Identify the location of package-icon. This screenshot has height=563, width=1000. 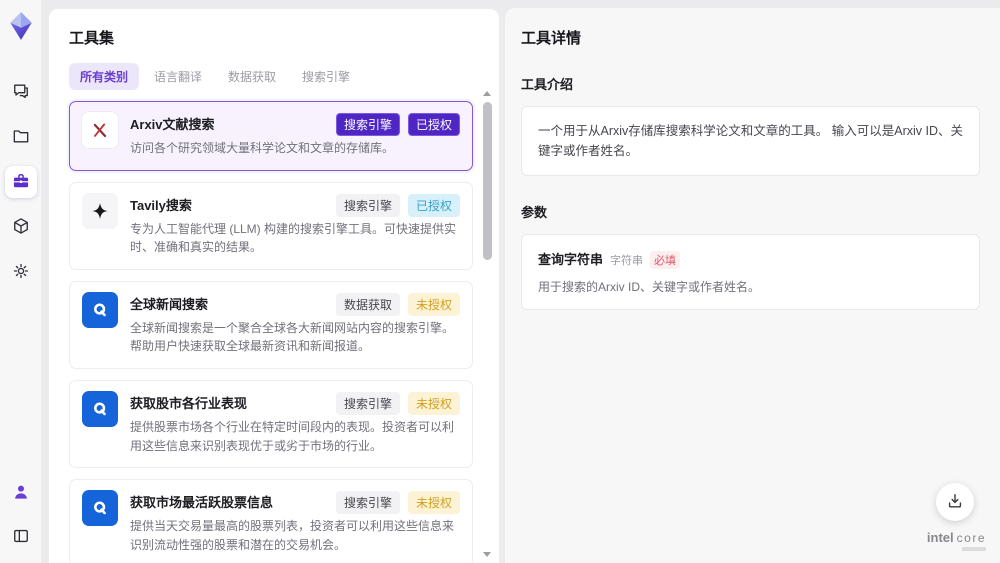
(21, 227).